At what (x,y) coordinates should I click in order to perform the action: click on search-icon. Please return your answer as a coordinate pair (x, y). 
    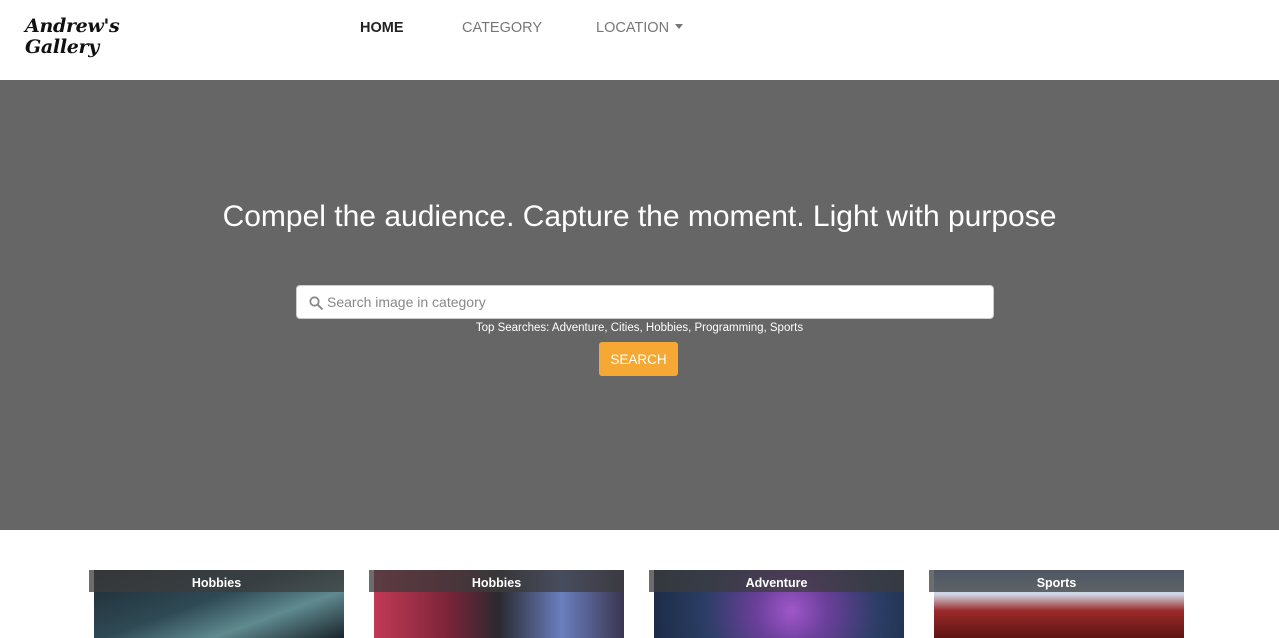
    Looking at the image, I should click on (316, 303).